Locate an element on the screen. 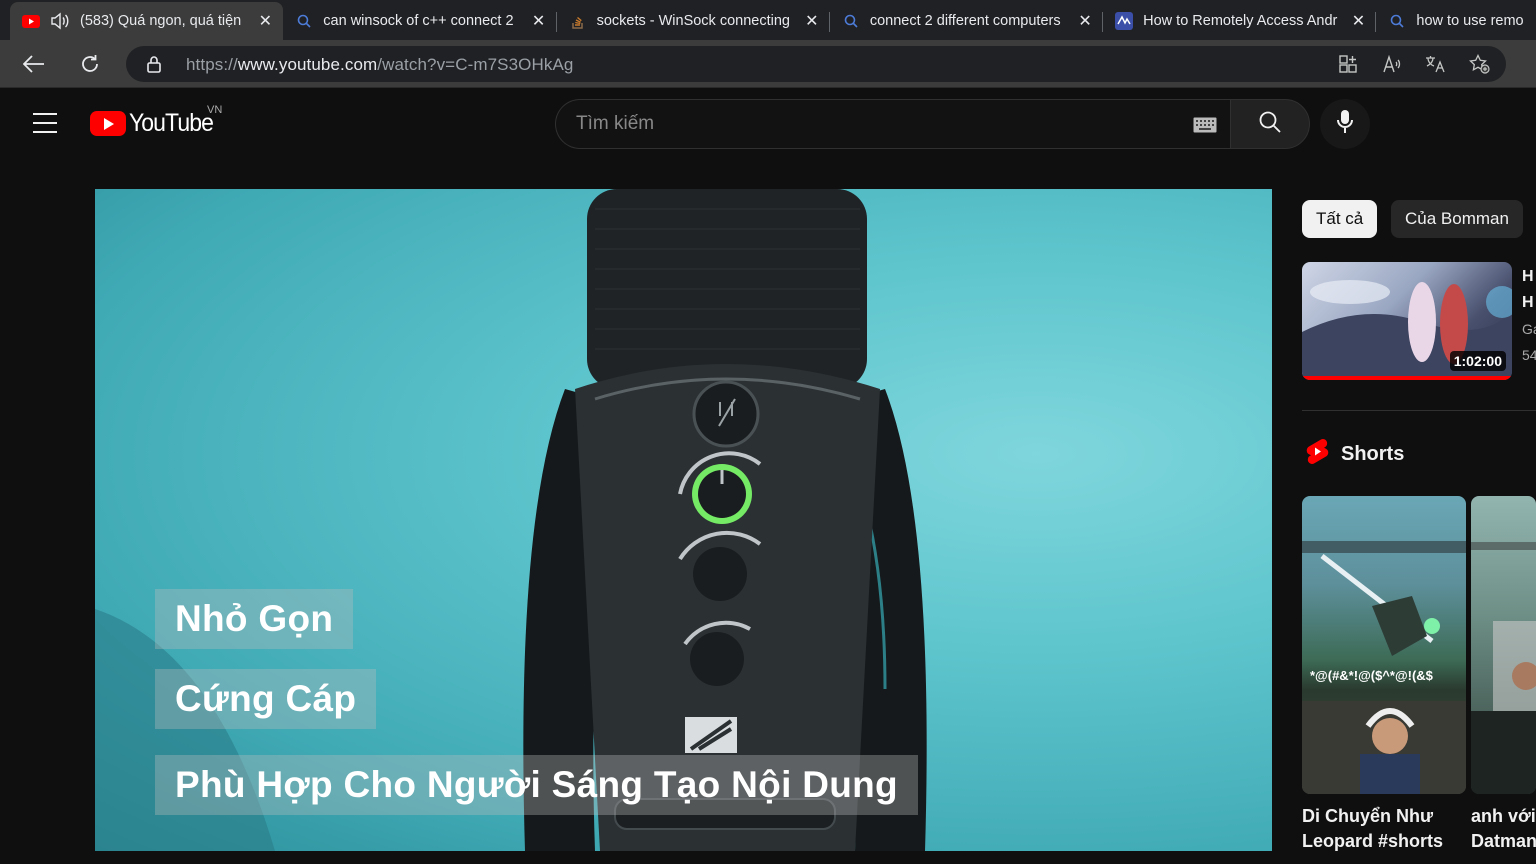 The image size is (1536, 864). short-title-line: Leopard #shorts is located at coordinates (1373, 841).